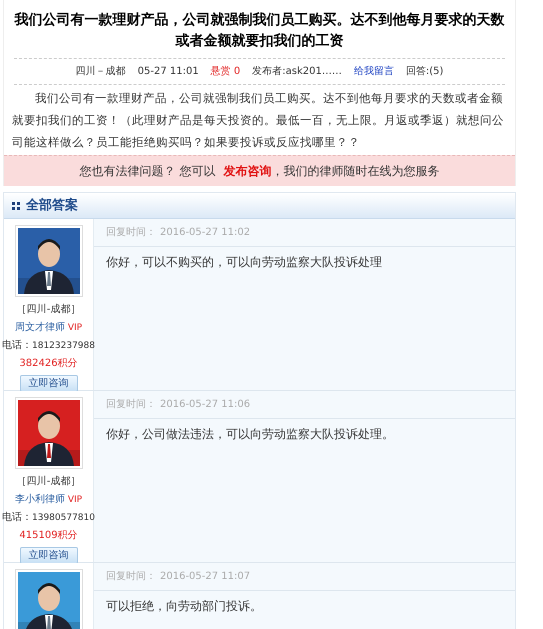 This screenshot has height=629, width=543. What do you see at coordinates (63, 346) in the screenshot?
I see `phone-number: 18123237988` at bounding box center [63, 346].